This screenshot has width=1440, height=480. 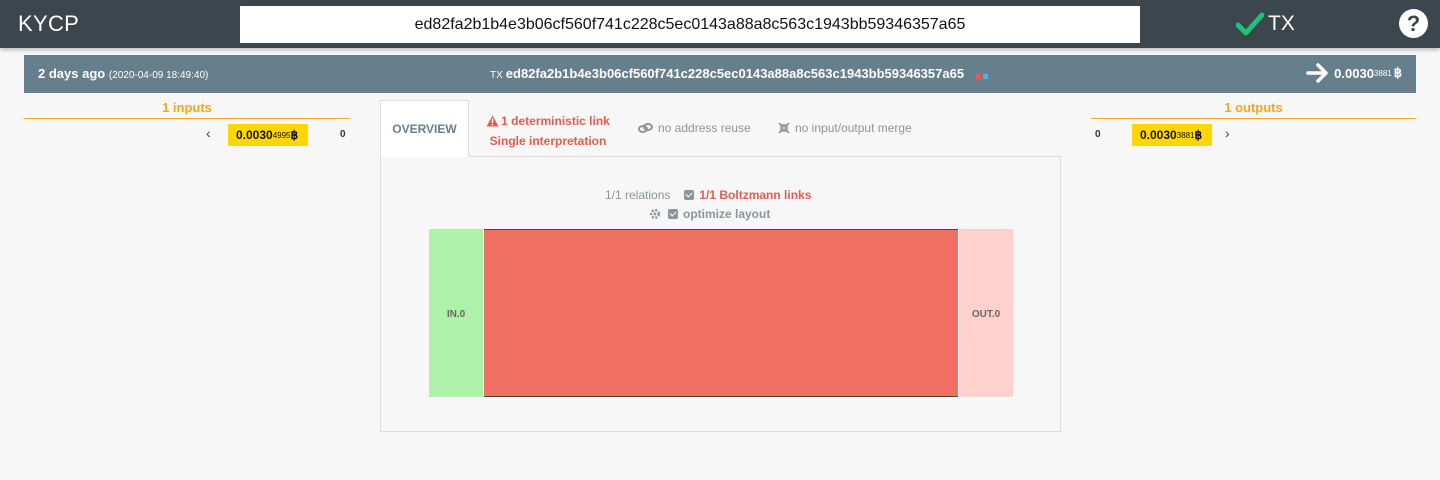 I want to click on input-currency: ฿, so click(x=294, y=135).